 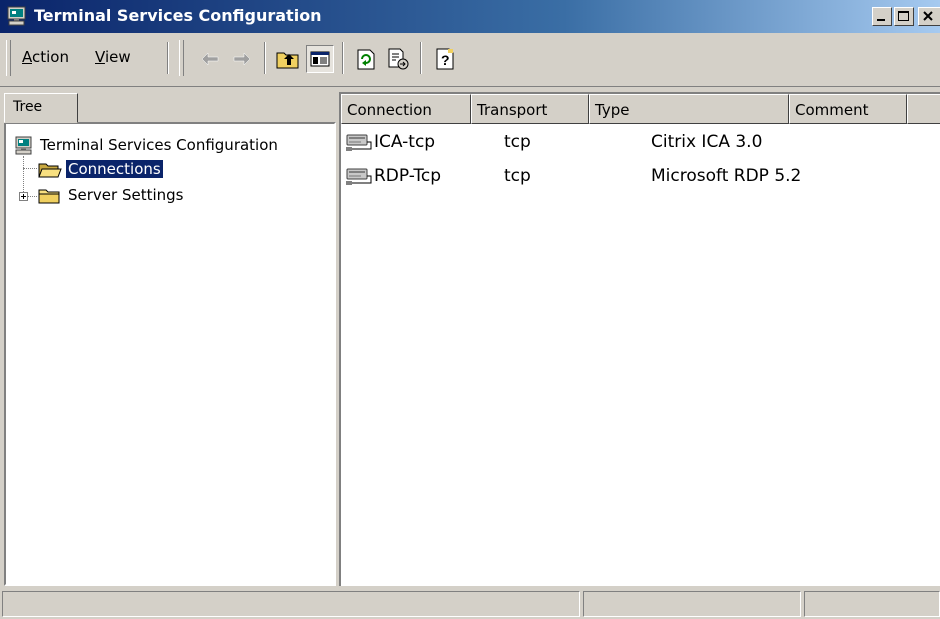 I want to click on tree-item-label: Connections, so click(x=114, y=169).